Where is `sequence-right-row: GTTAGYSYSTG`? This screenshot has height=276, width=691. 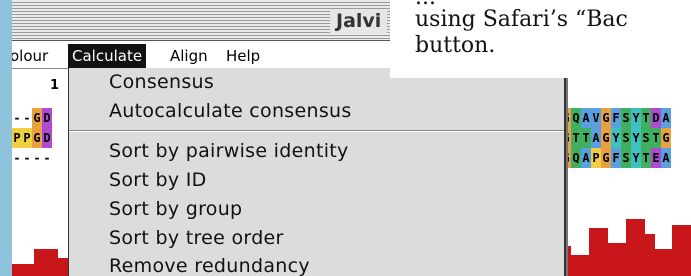 sequence-right-row: GTTAGYSYSTG is located at coordinates (616, 138).